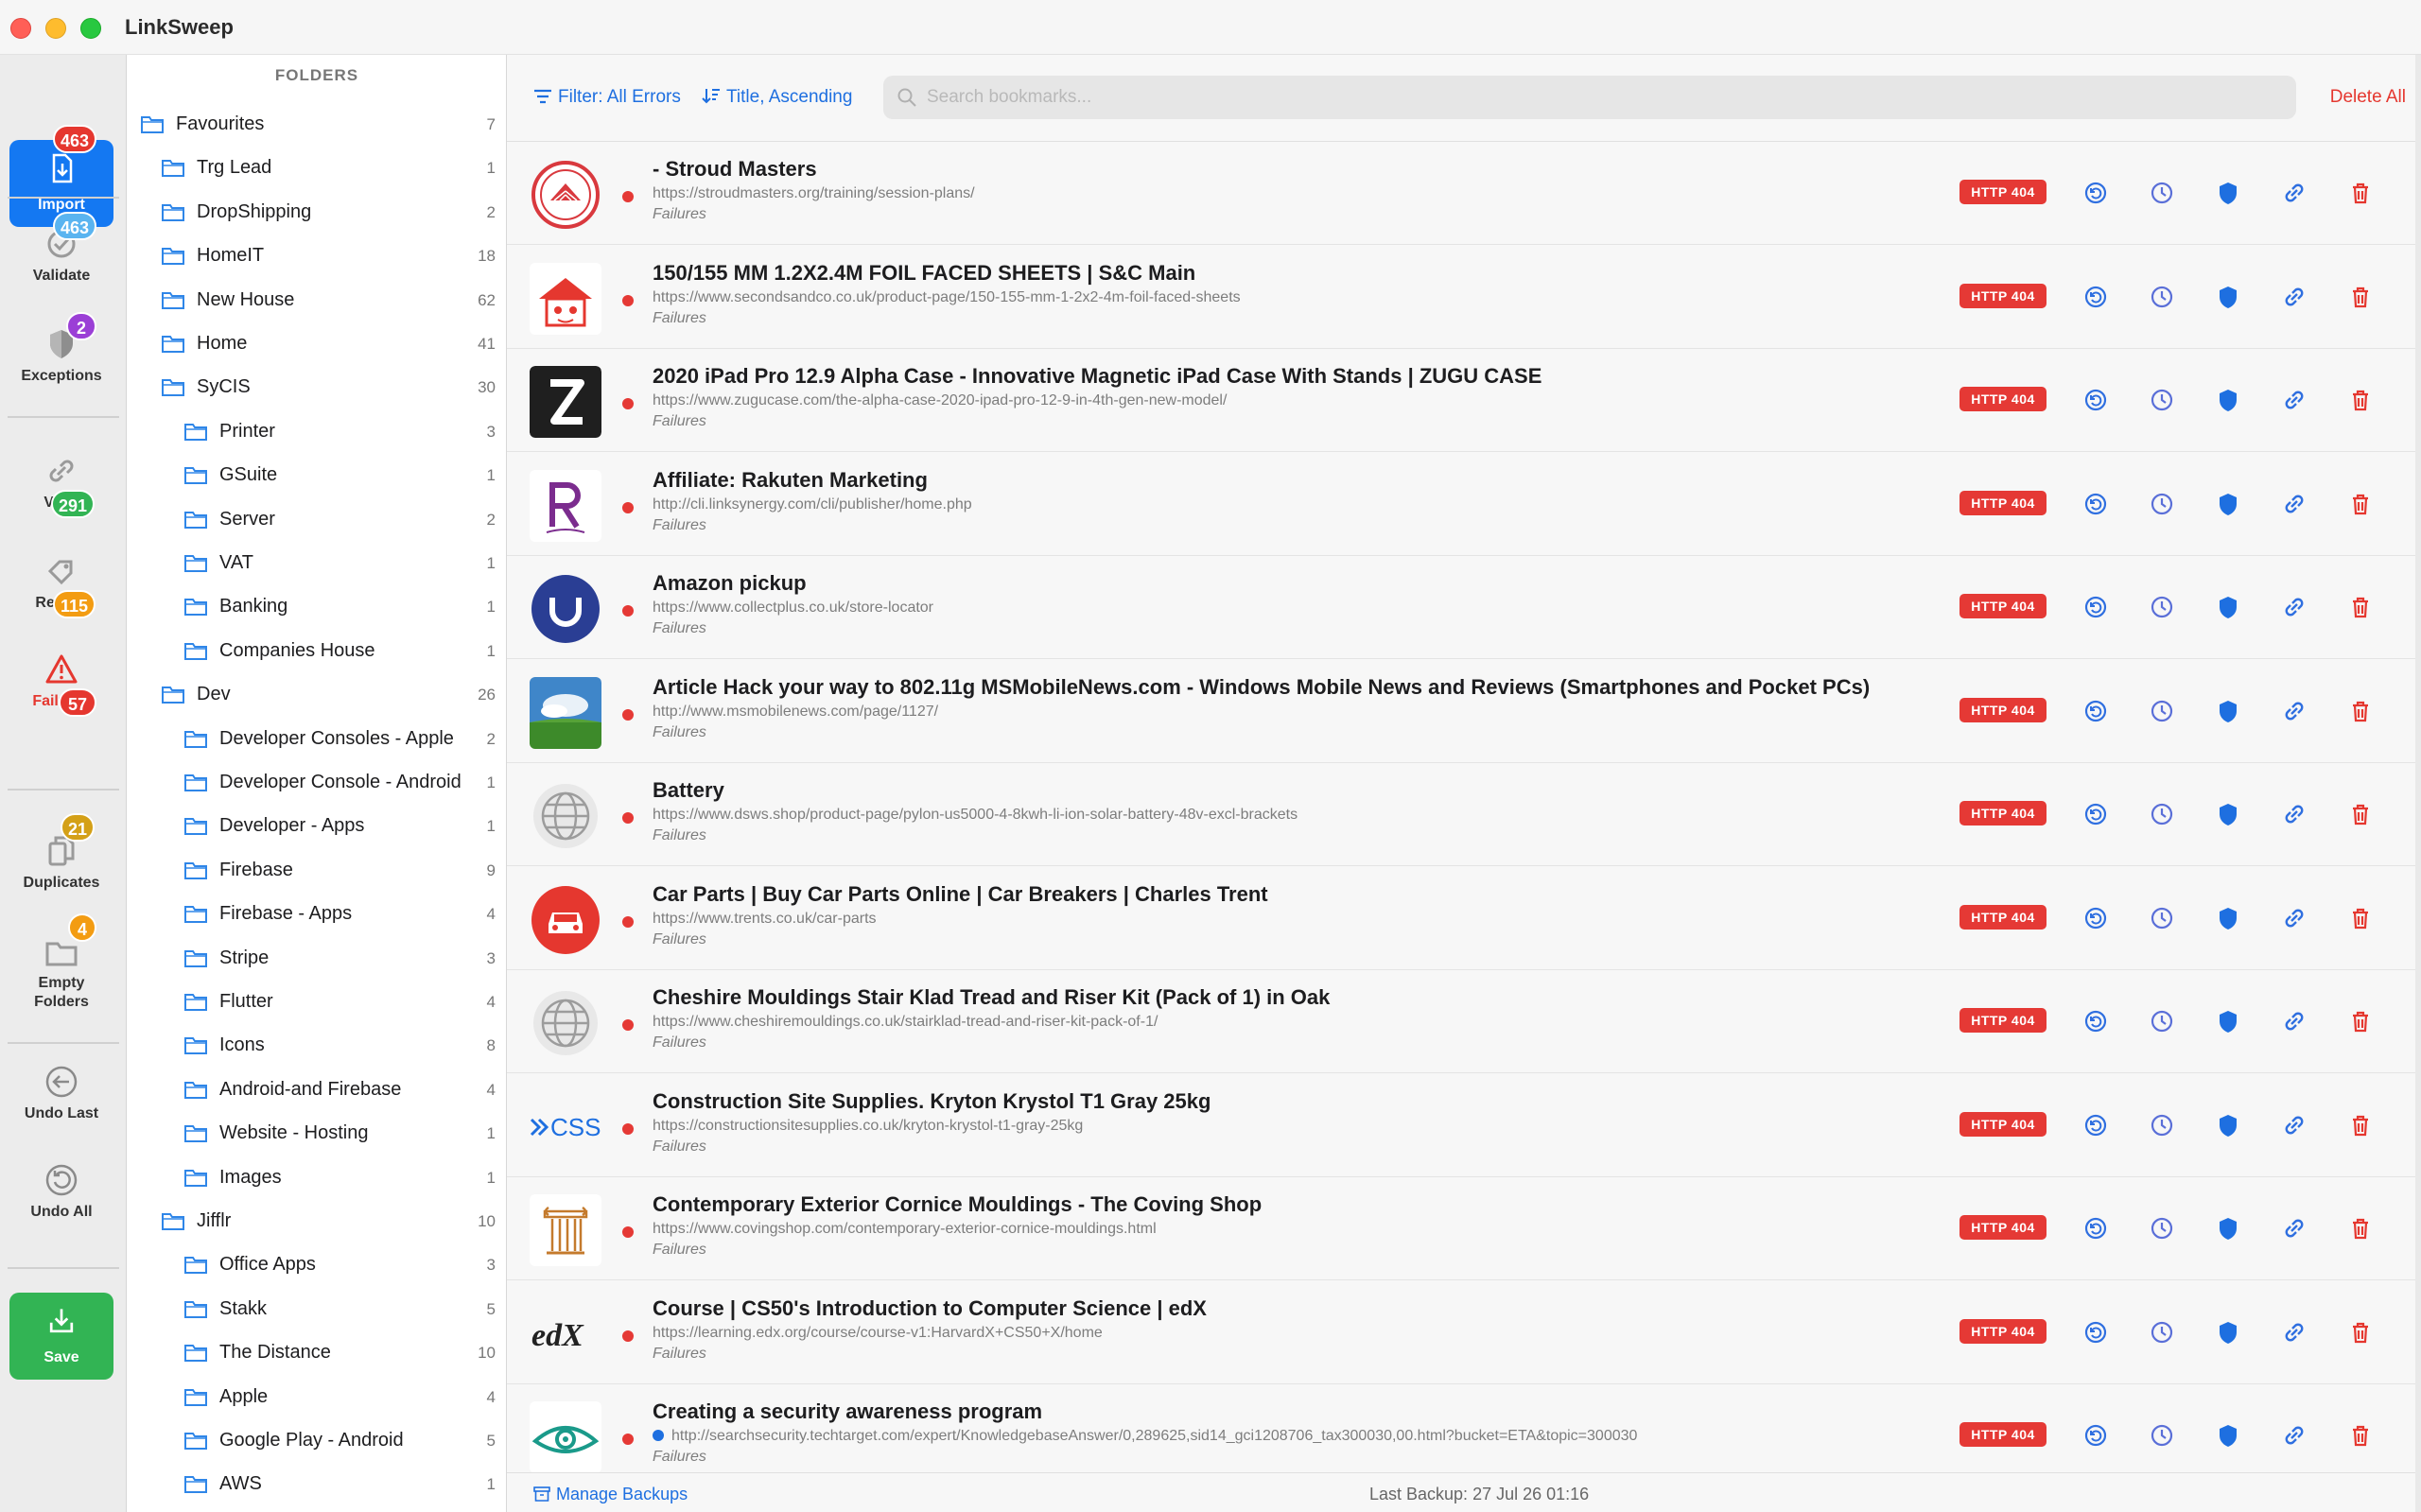  I want to click on delete-all-button: Delete All, so click(2368, 97).